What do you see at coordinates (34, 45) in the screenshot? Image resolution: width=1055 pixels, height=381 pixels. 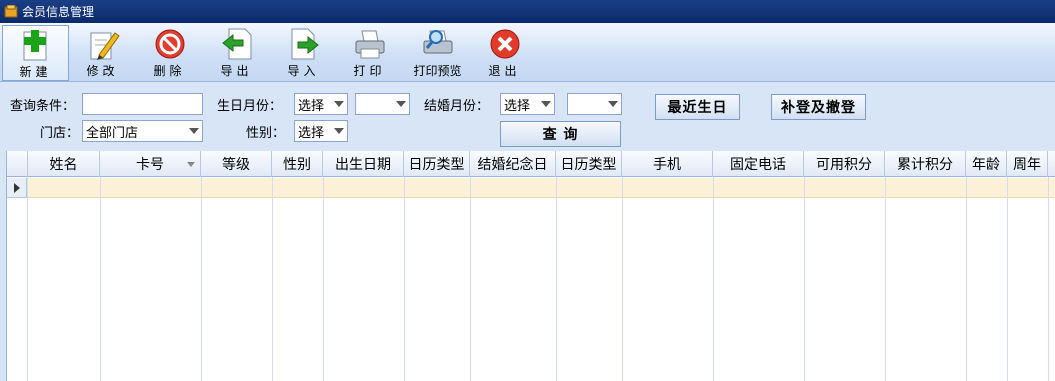 I see `plus-icon` at bounding box center [34, 45].